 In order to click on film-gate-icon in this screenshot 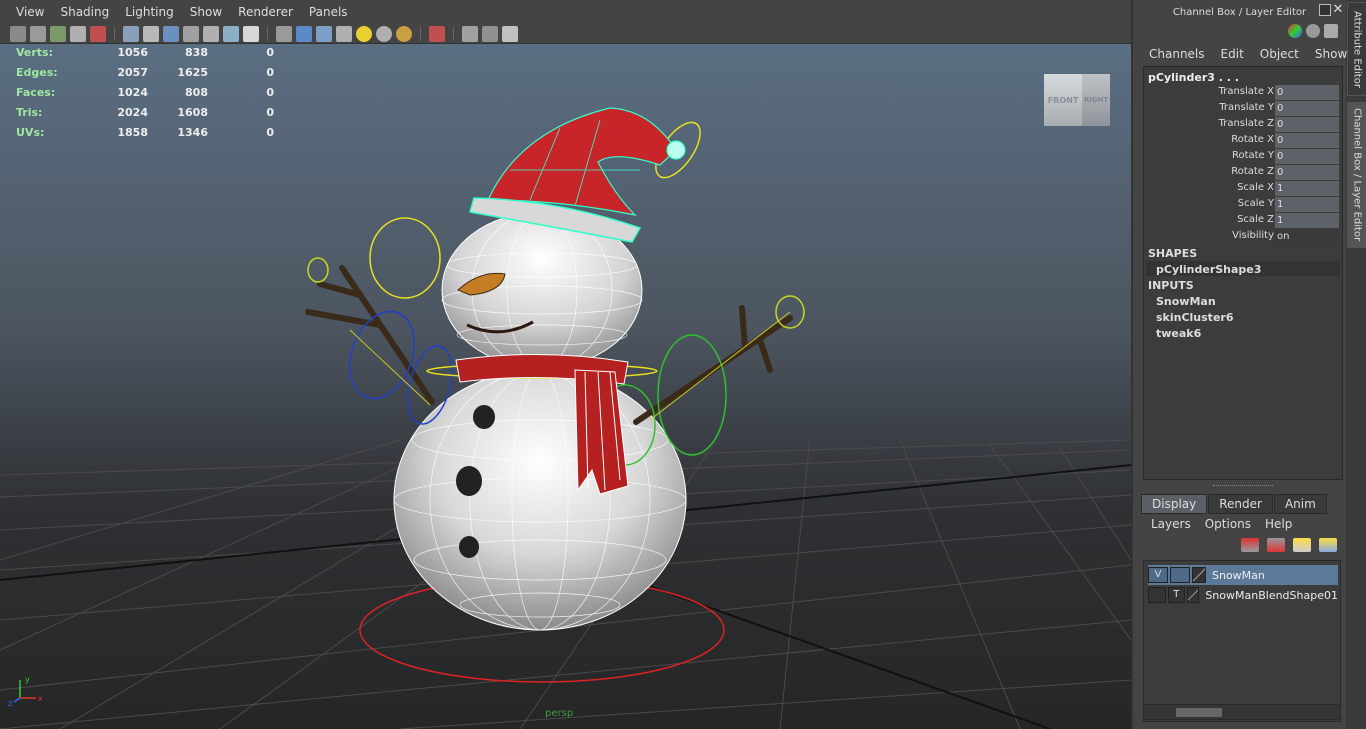, I will do `click(151, 33)`.